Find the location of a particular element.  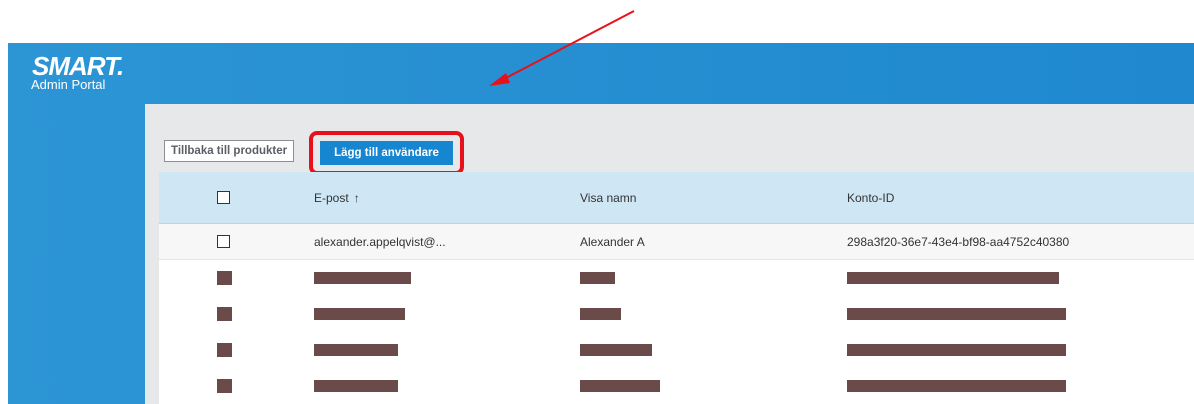

row-select-cell is located at coordinates (223, 241).